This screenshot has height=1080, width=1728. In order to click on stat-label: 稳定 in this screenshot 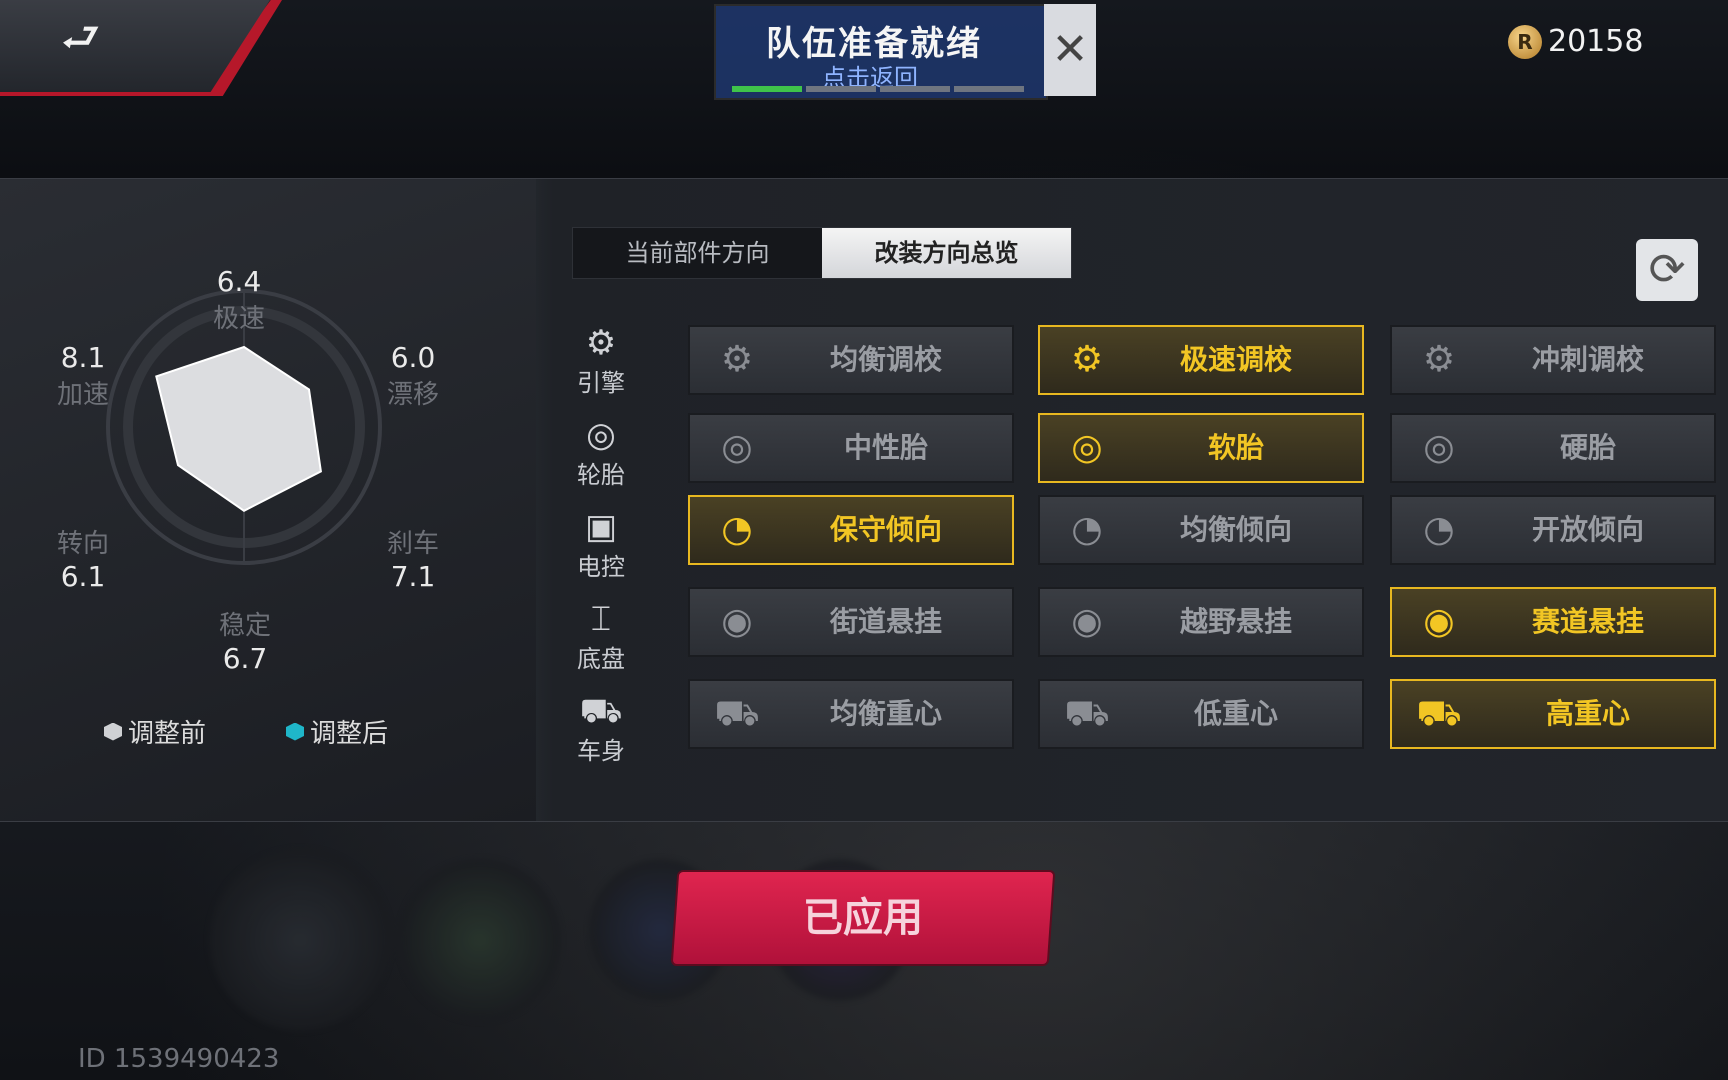, I will do `click(244, 626)`.